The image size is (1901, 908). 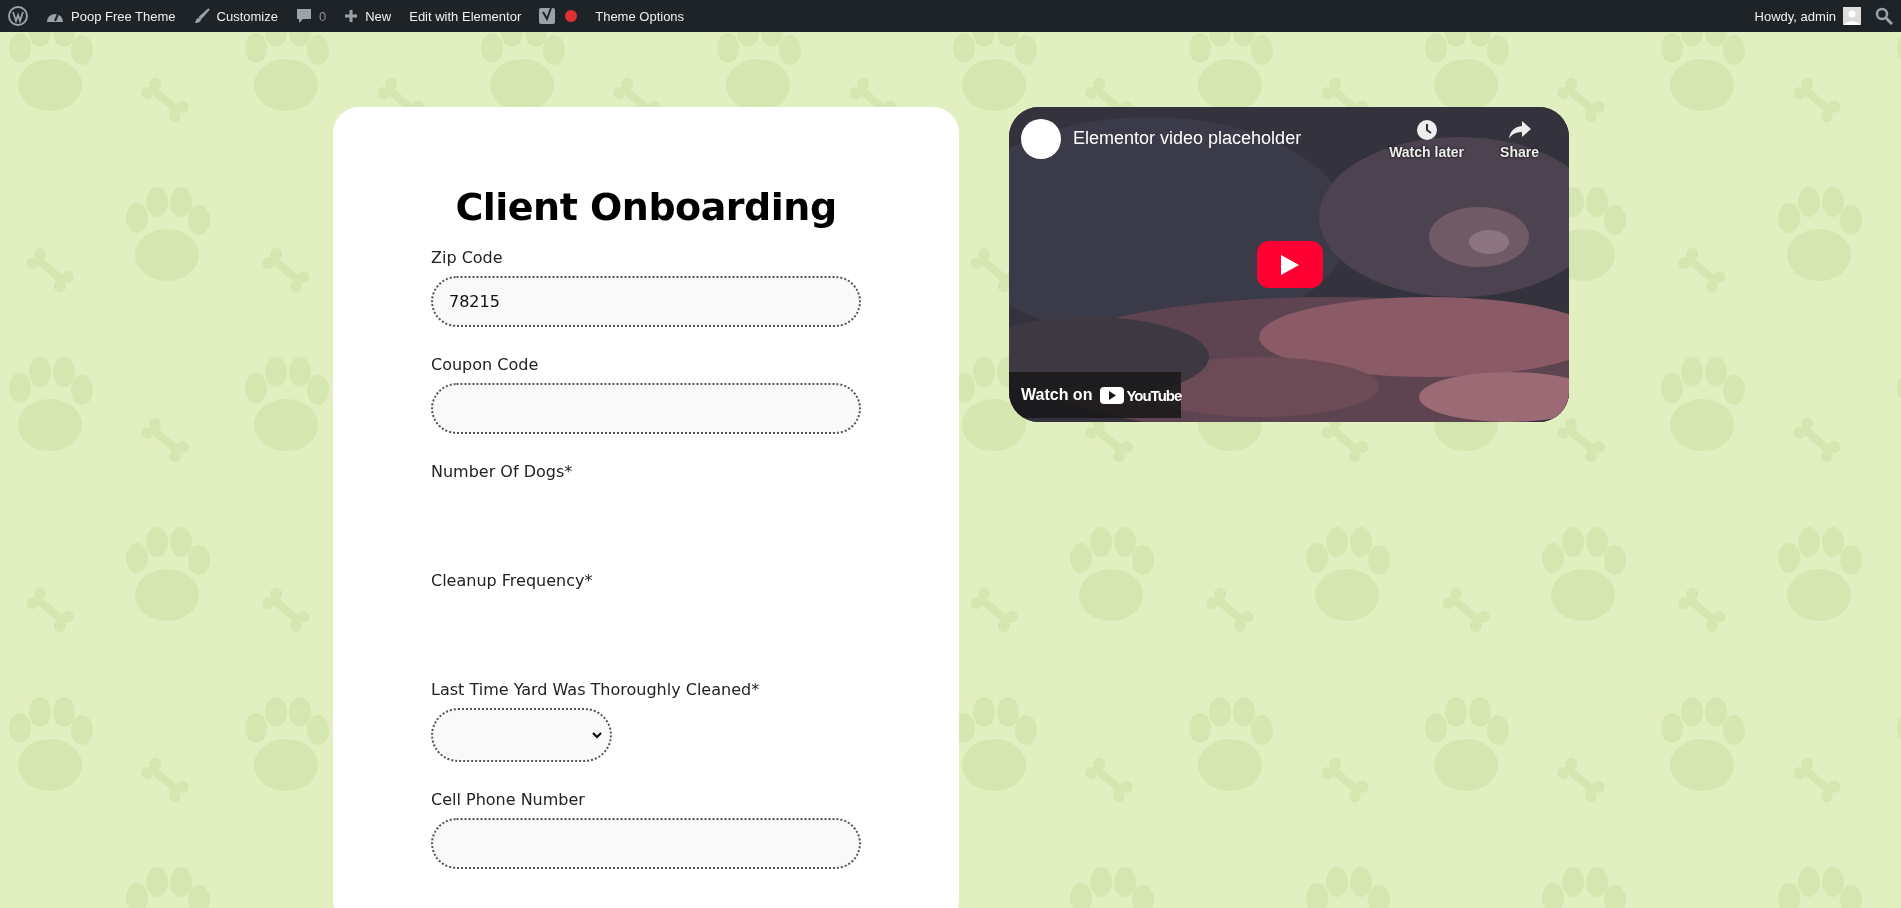 I want to click on field-label: Coupon Code, so click(x=485, y=365).